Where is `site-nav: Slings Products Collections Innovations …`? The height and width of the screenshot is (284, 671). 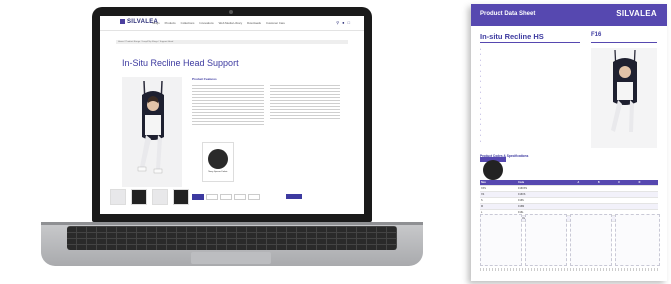
site-nav: Slings Products Collections Innovations … is located at coordinates (218, 23).